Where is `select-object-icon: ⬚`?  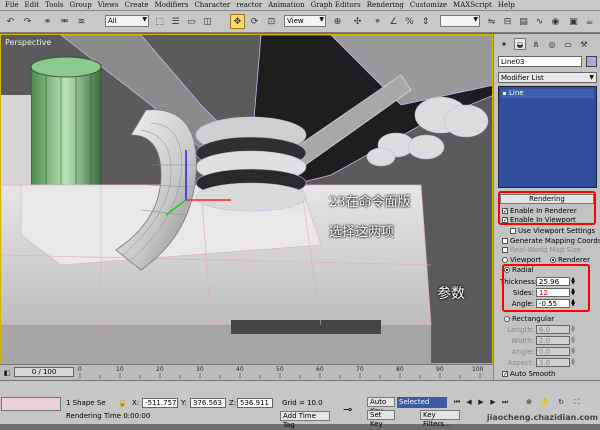 select-object-icon: ⬚ is located at coordinates (159, 21).